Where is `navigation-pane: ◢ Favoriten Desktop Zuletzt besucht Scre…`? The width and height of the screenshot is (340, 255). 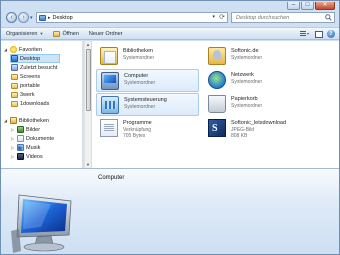 navigation-pane: ◢ Favoriten Desktop Zuletzt besucht Scre… is located at coordinates (42, 104).